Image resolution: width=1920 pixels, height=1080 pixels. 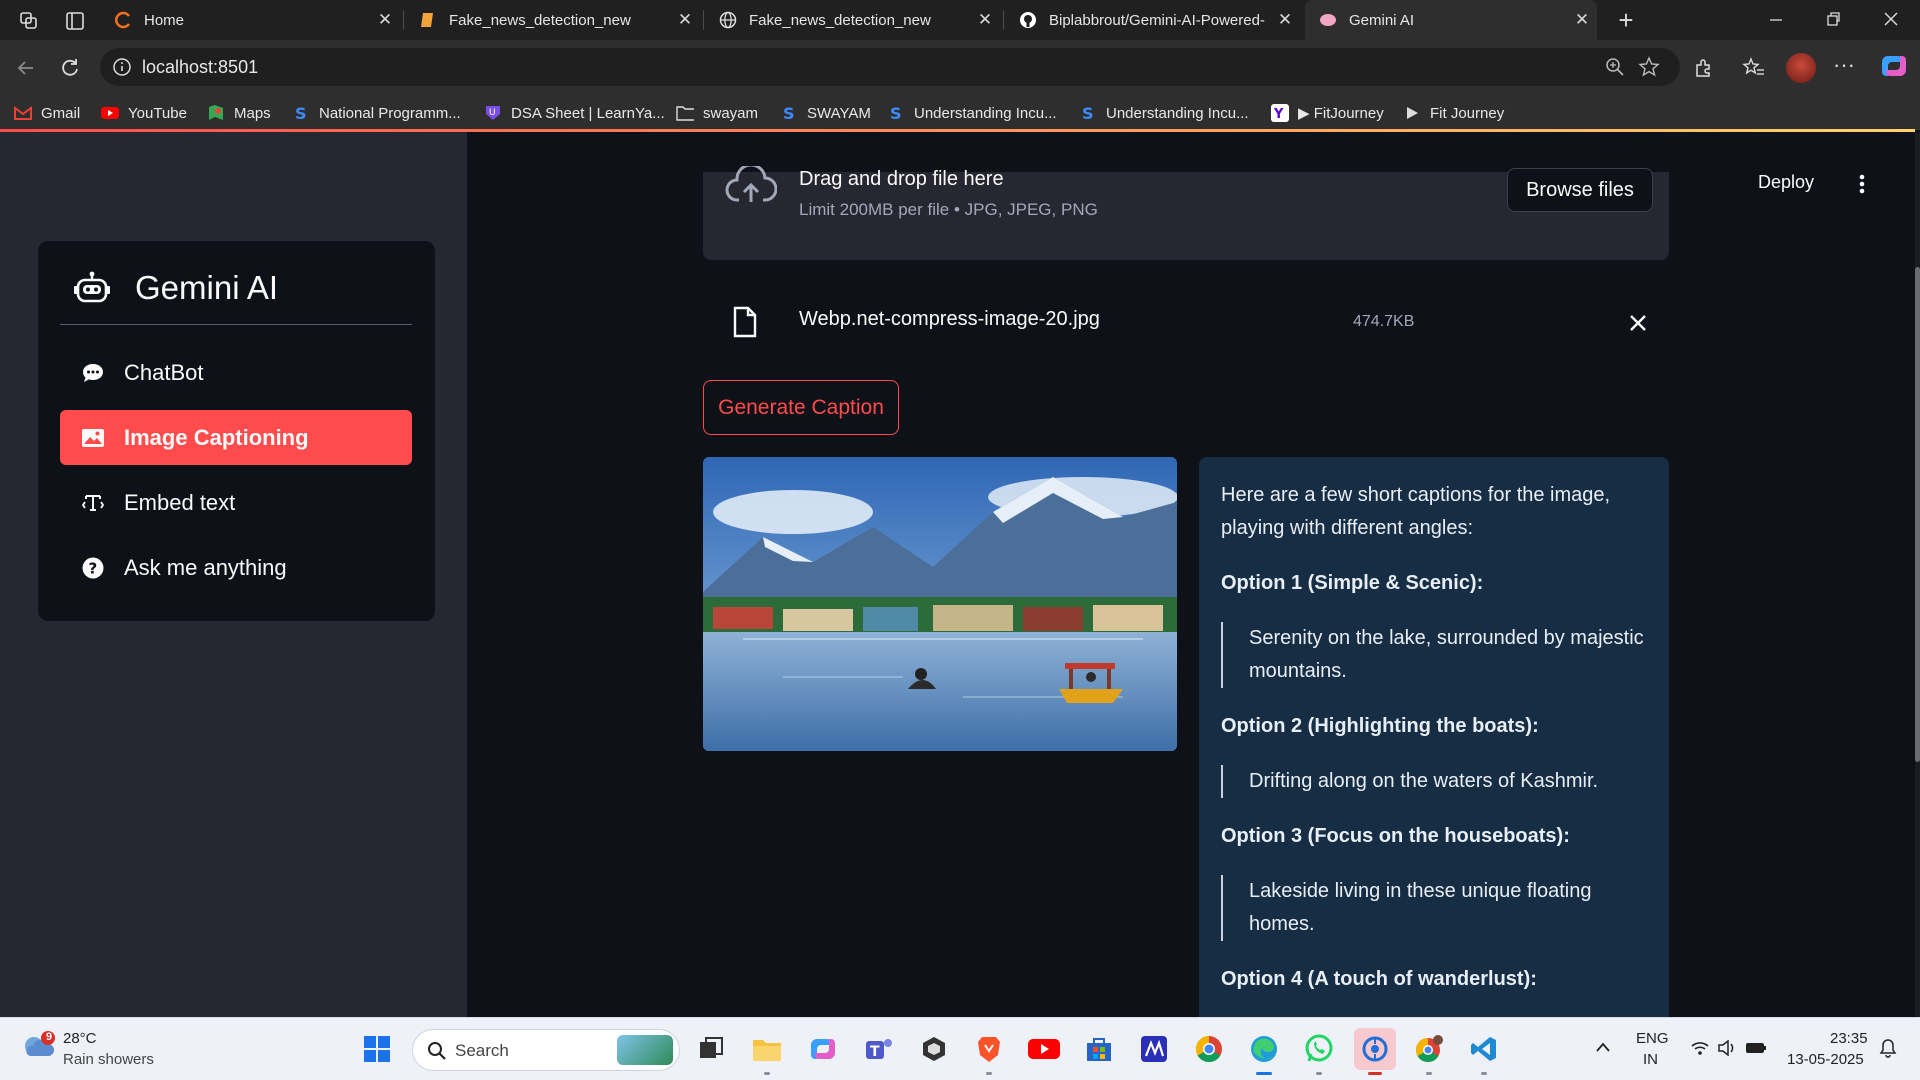 What do you see at coordinates (377, 1049) in the screenshot?
I see `start-button` at bounding box center [377, 1049].